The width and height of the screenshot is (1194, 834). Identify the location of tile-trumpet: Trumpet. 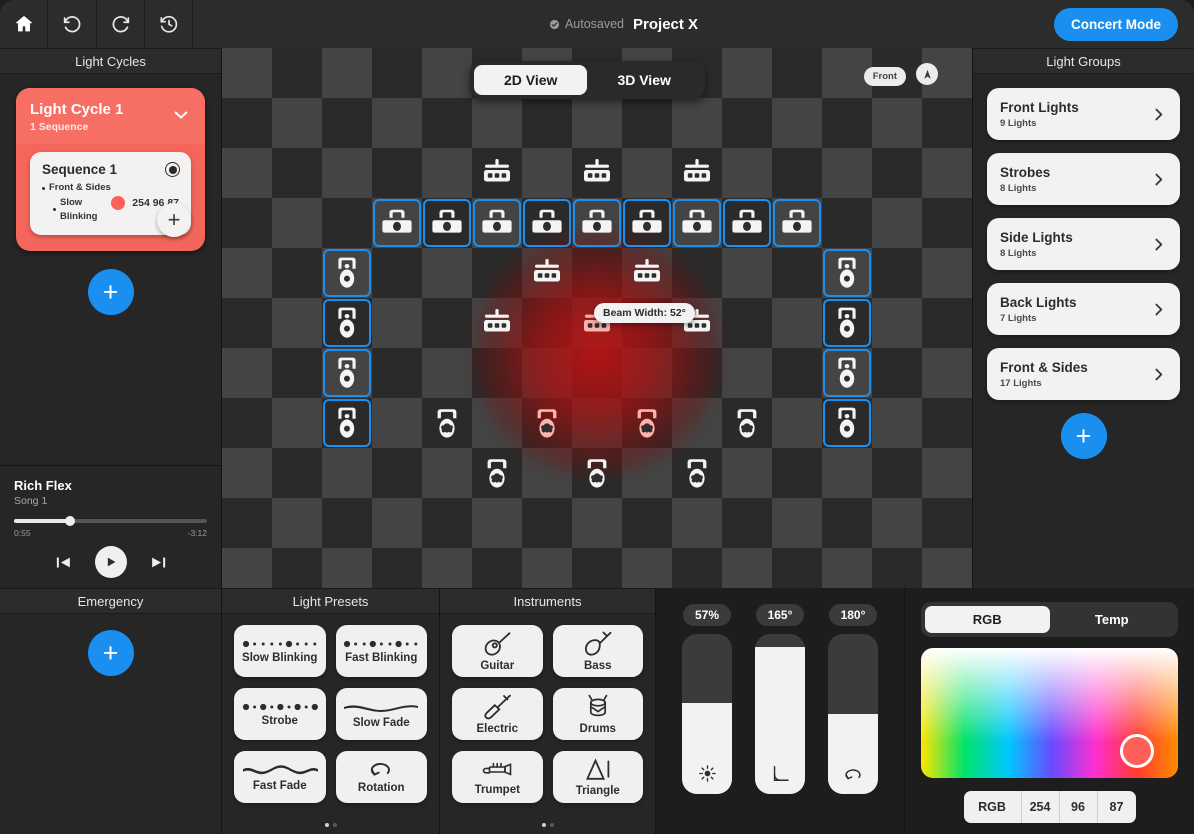
(497, 777).